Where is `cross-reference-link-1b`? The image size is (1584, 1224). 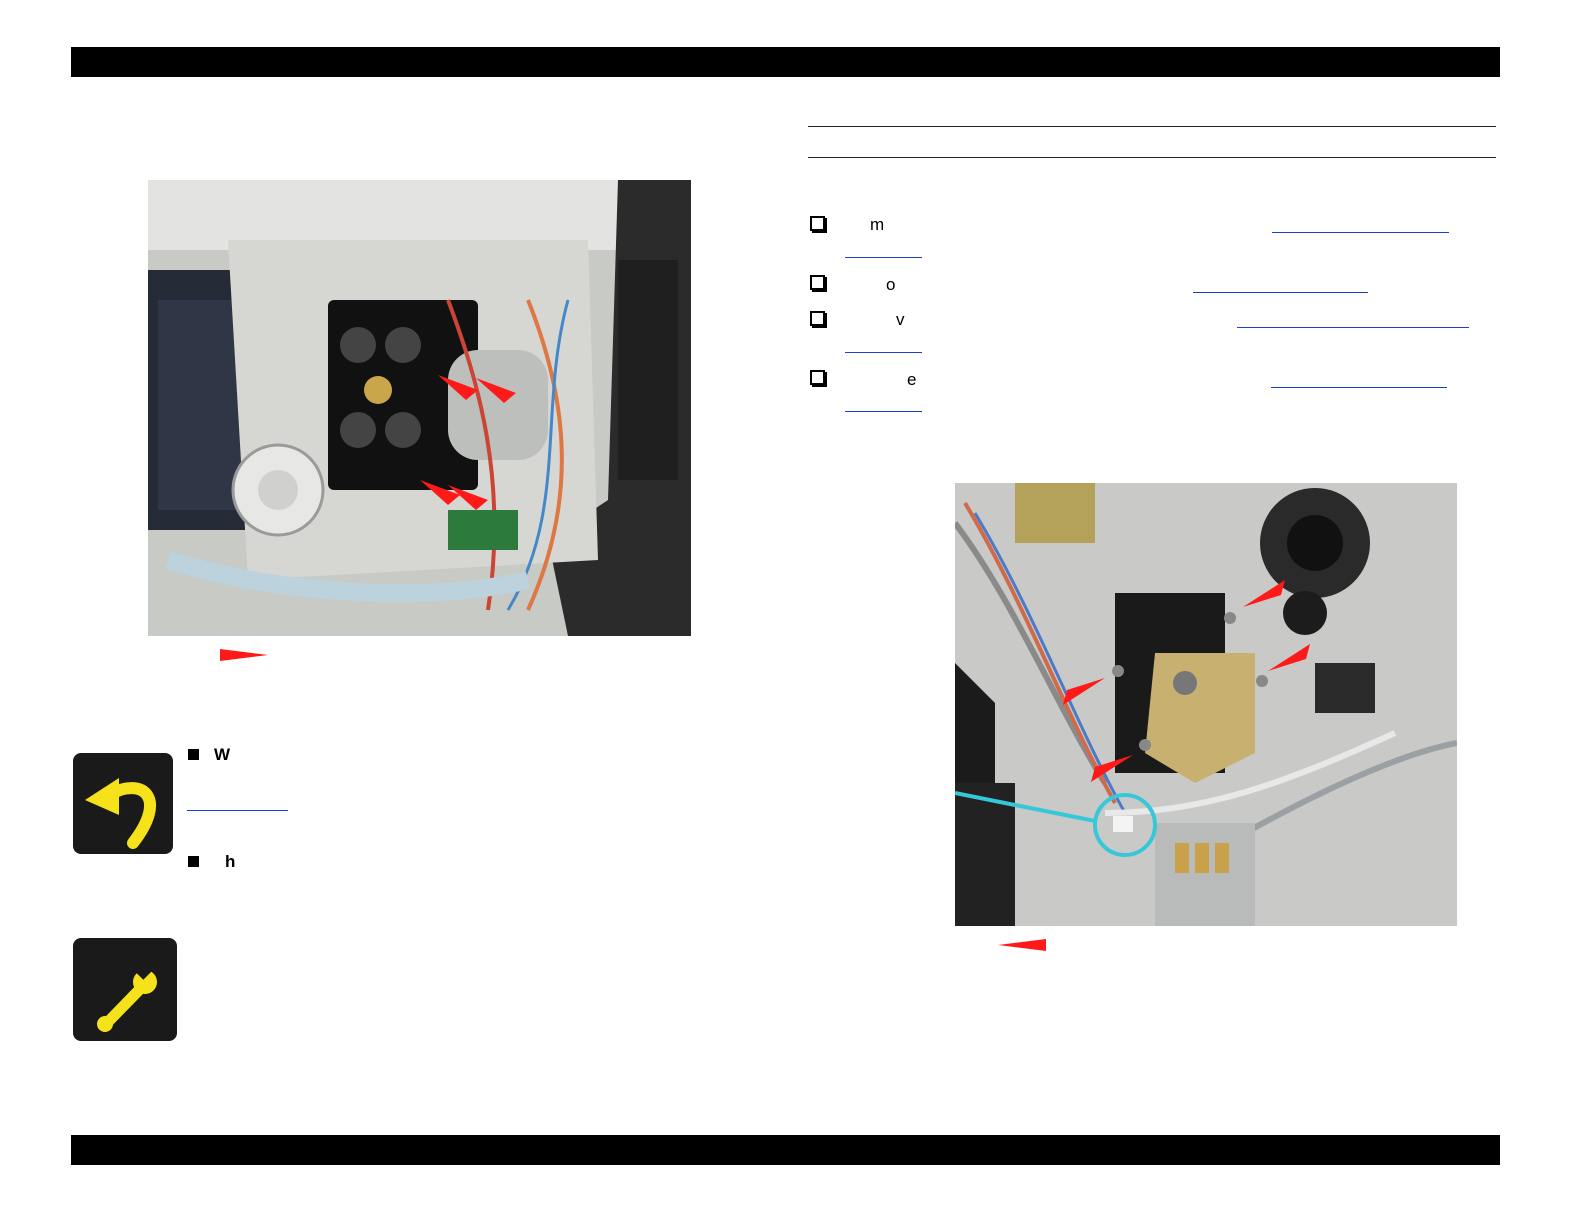
cross-reference-link-1b is located at coordinates (883, 257).